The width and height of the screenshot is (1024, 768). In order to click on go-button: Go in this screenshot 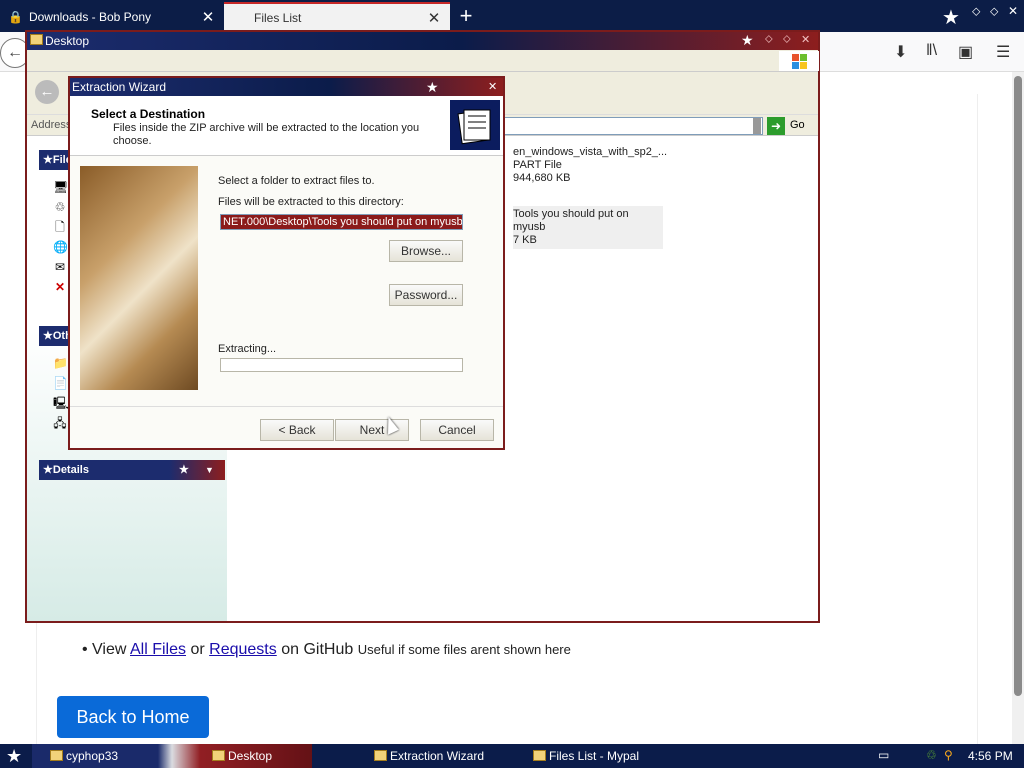, I will do `click(797, 125)`.